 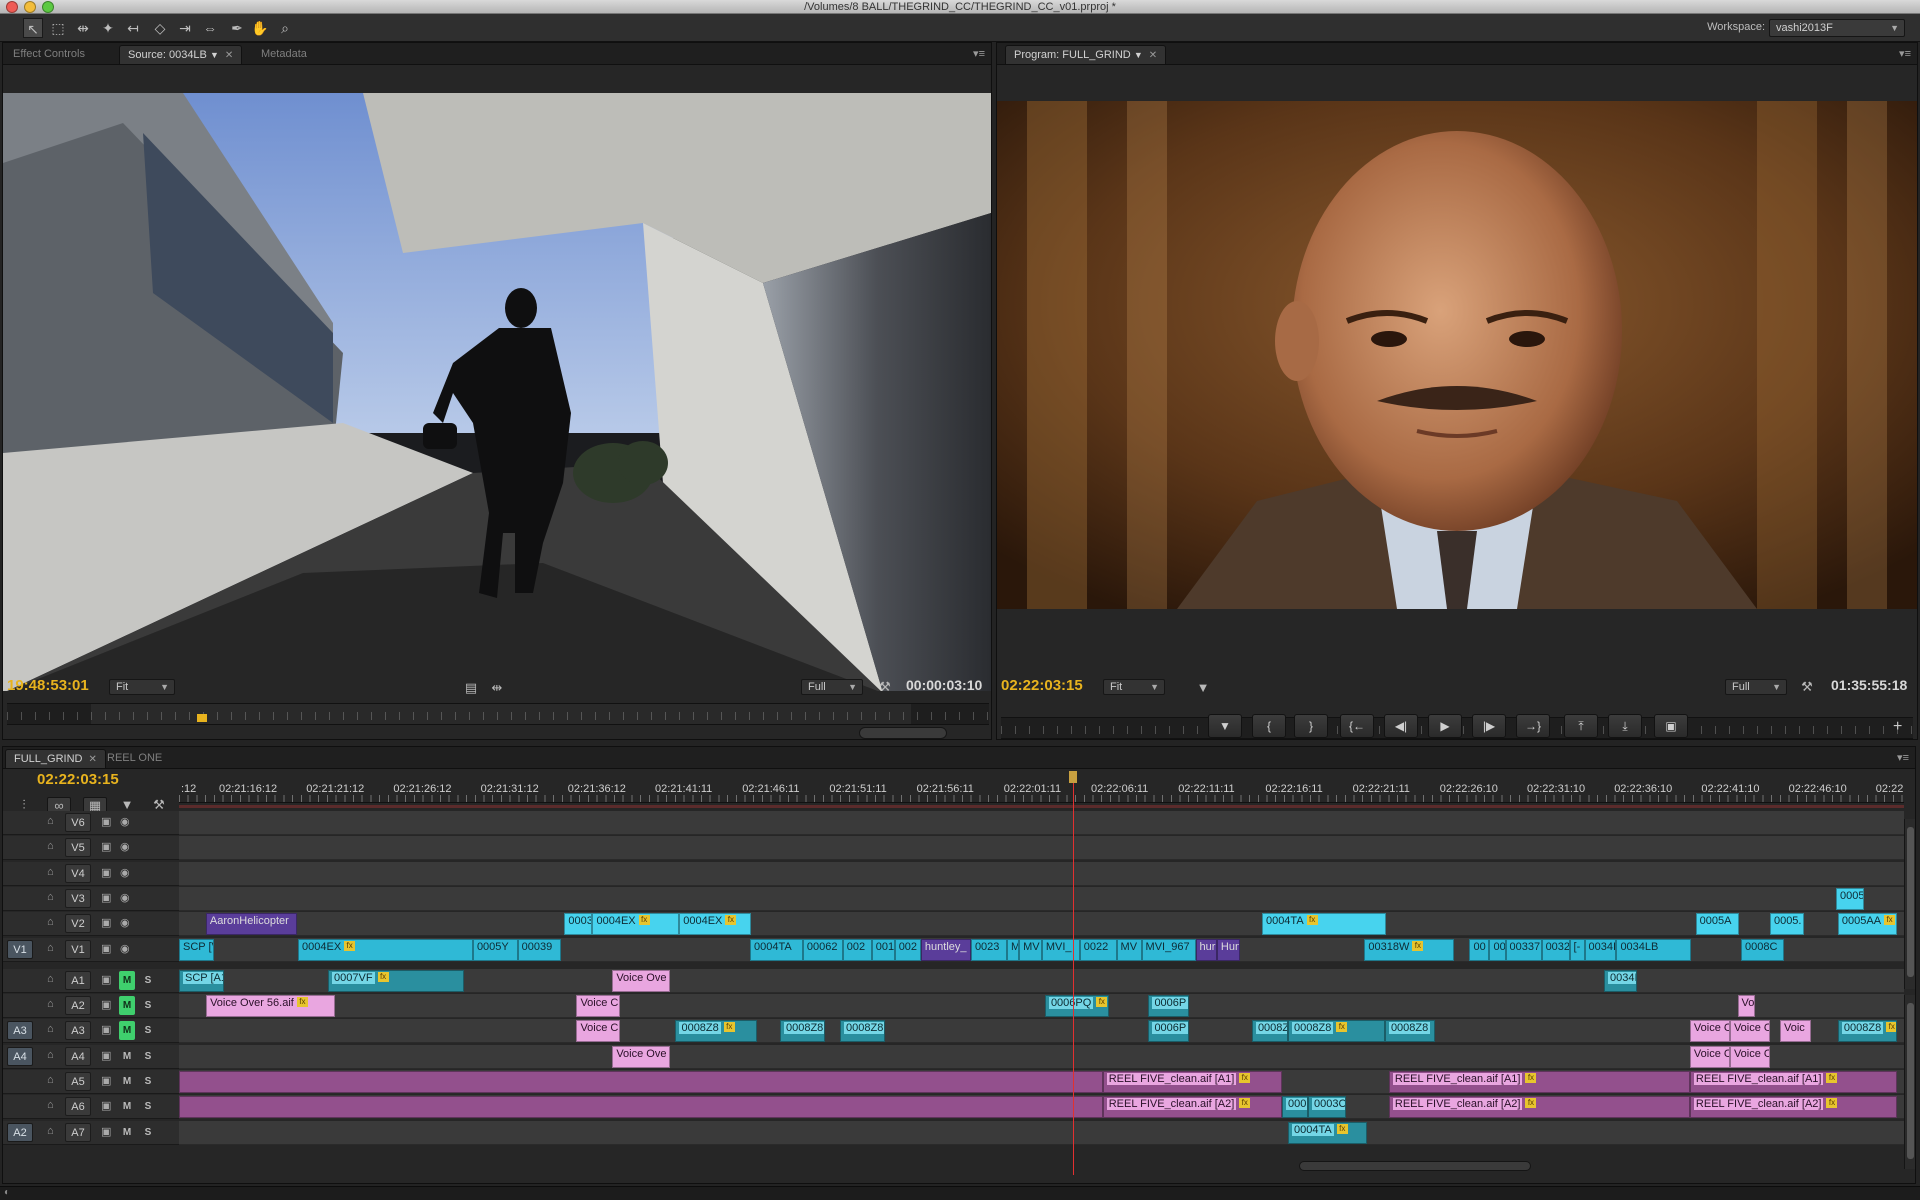 I want to click on track-name: V4, so click(x=78, y=873).